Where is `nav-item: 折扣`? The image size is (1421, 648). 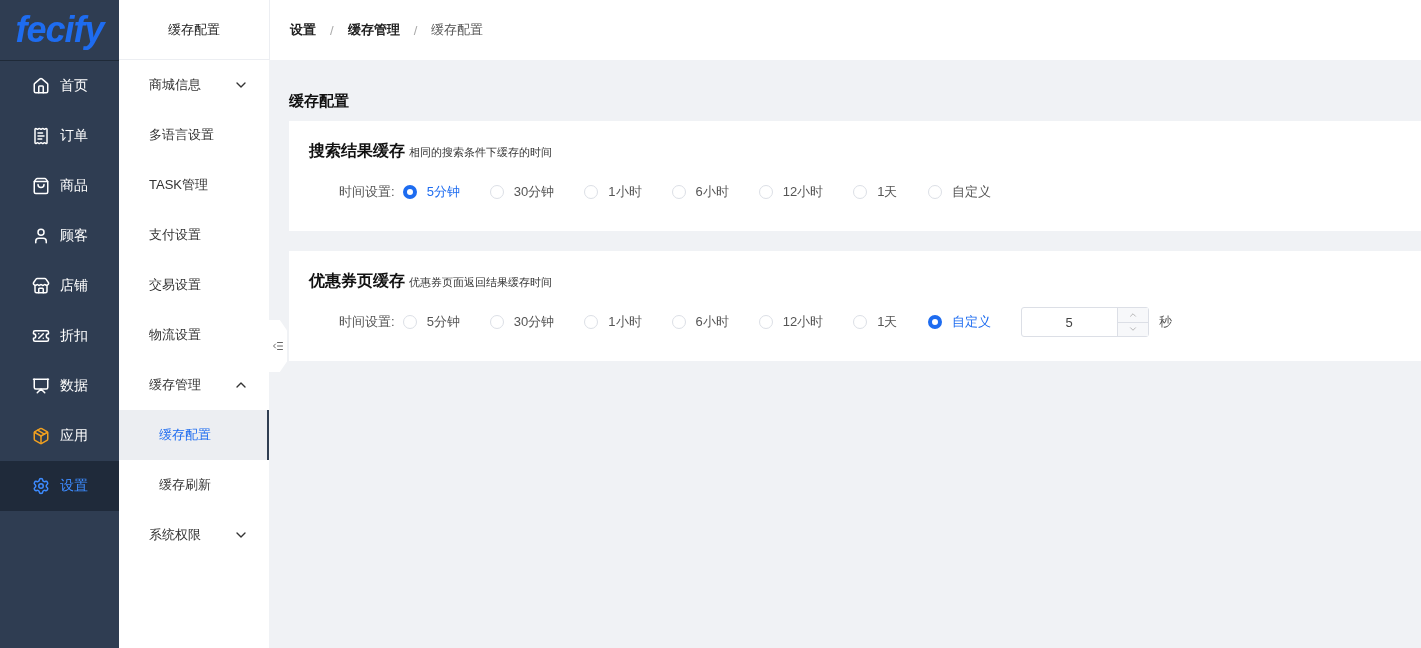 nav-item: 折扣 is located at coordinates (59, 336).